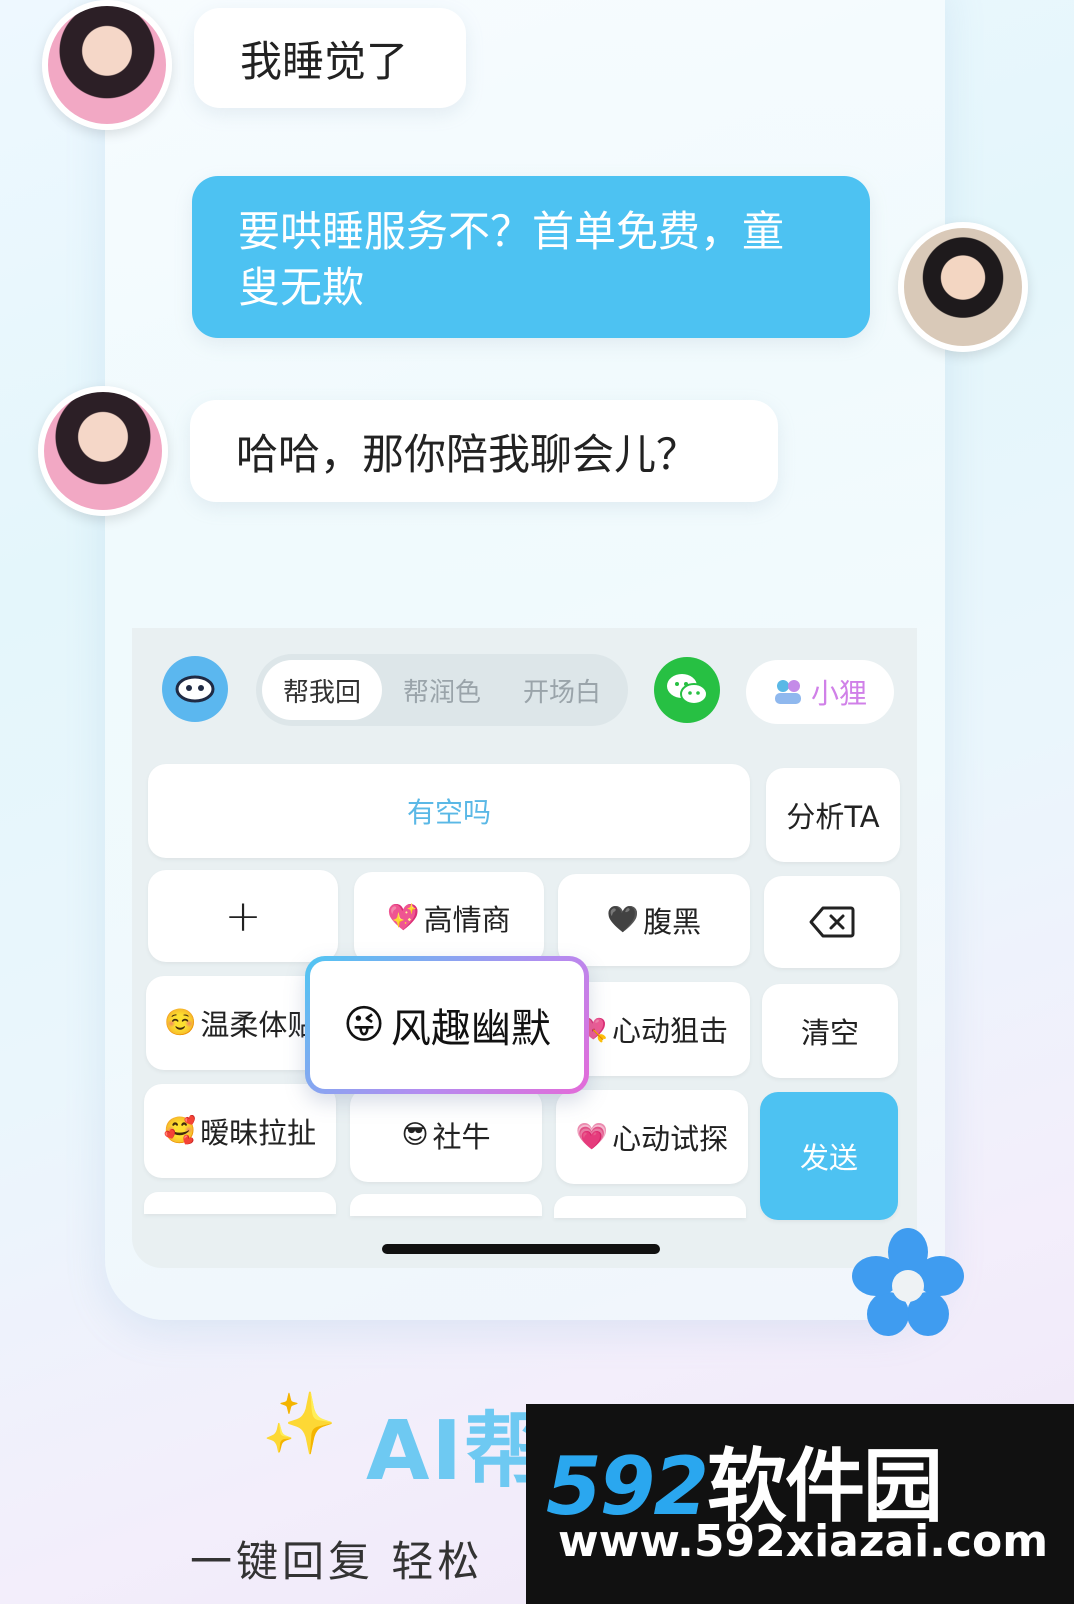 Image resolution: width=1074 pixels, height=1604 pixels. I want to click on promo-tagline: 一键回复 轻松, so click(337, 1561).